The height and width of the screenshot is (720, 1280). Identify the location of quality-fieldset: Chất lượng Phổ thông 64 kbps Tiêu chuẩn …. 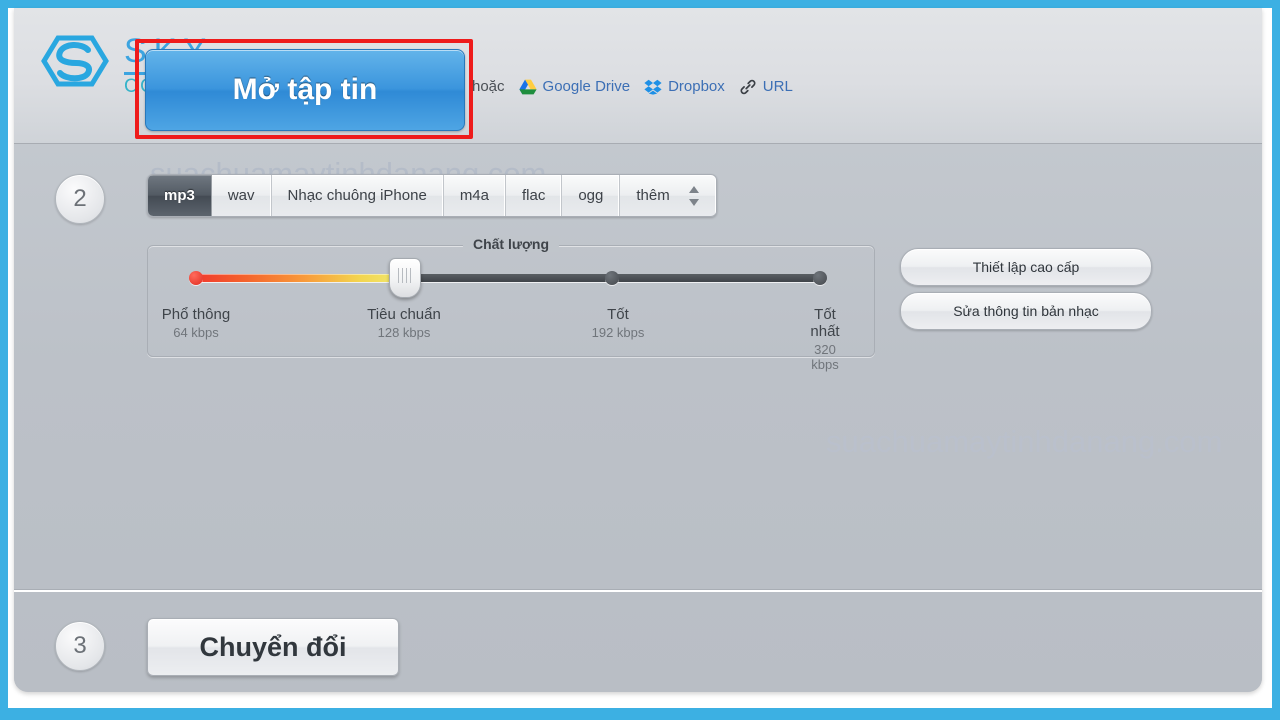
(511, 304).